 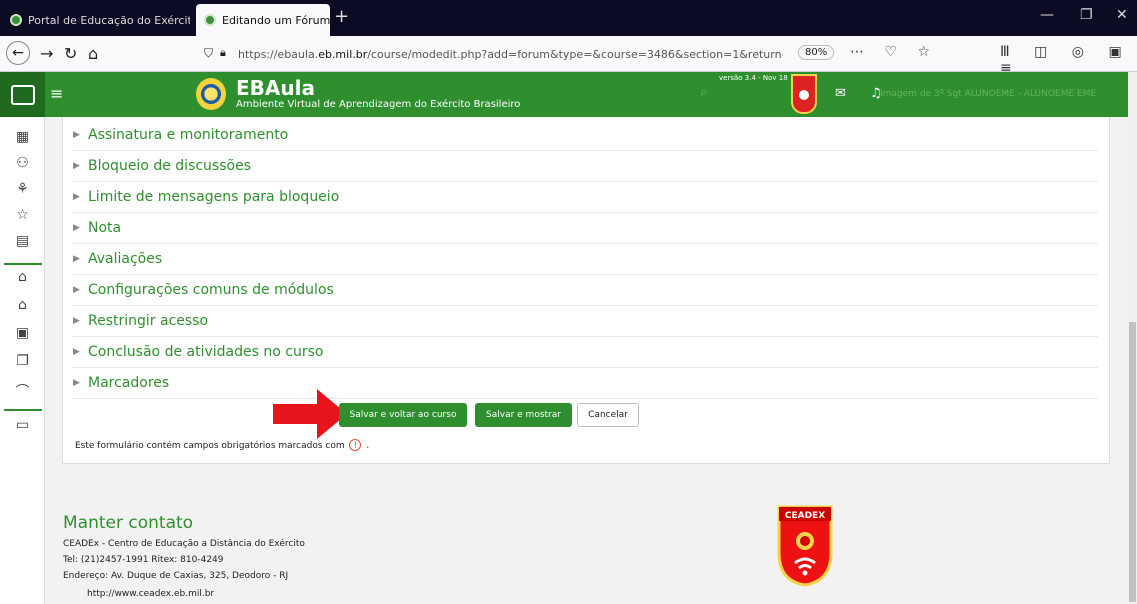 I want to click on lock-icon: 🔒︎, so click(x=223, y=53).